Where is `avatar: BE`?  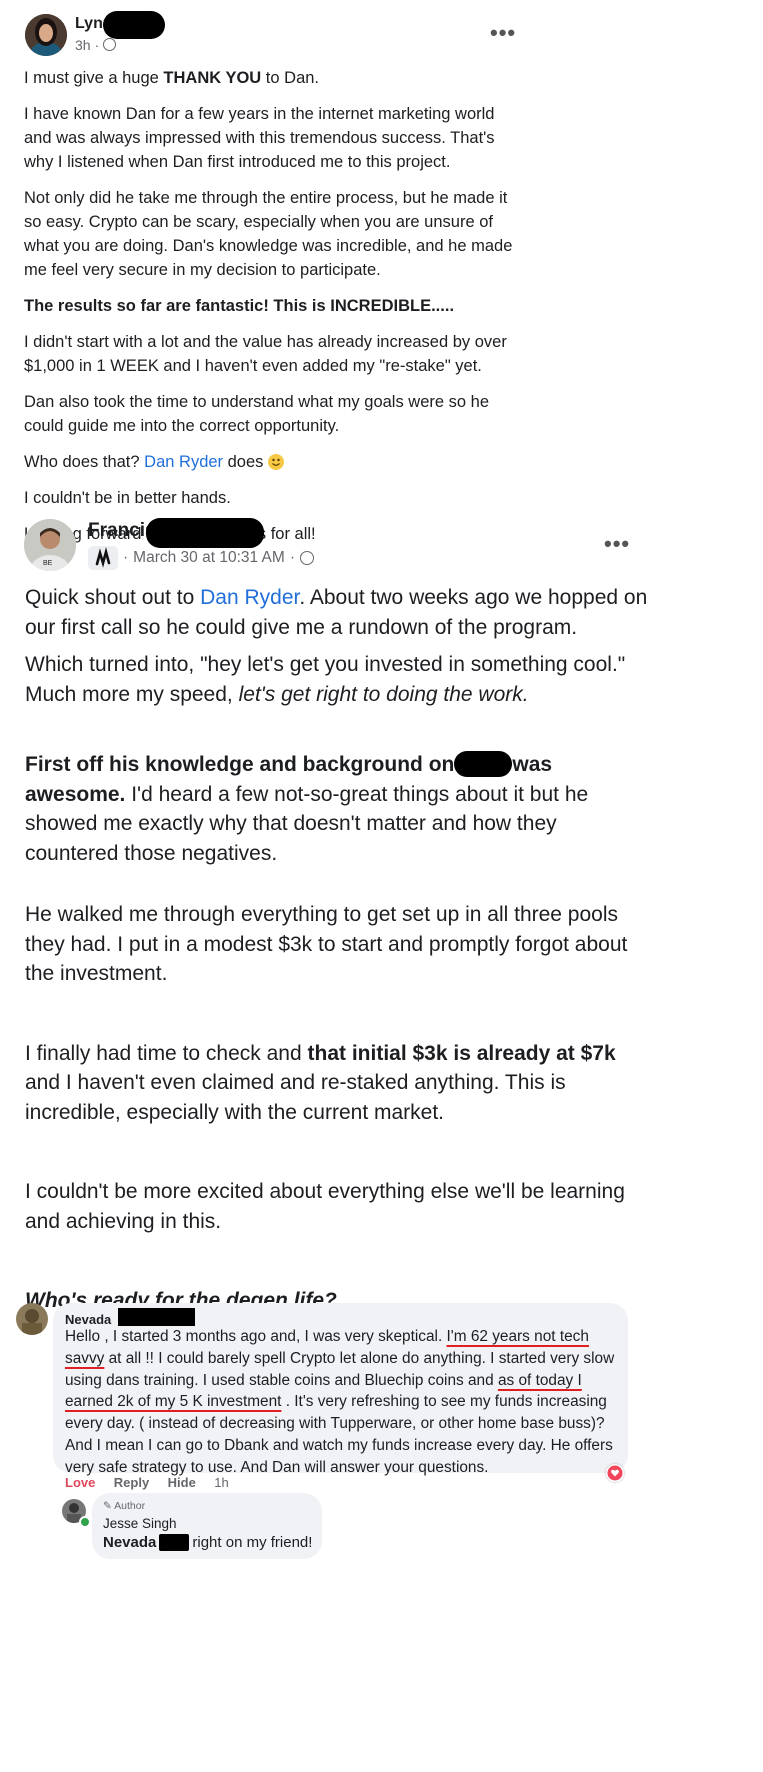
avatar: BE is located at coordinates (50, 545).